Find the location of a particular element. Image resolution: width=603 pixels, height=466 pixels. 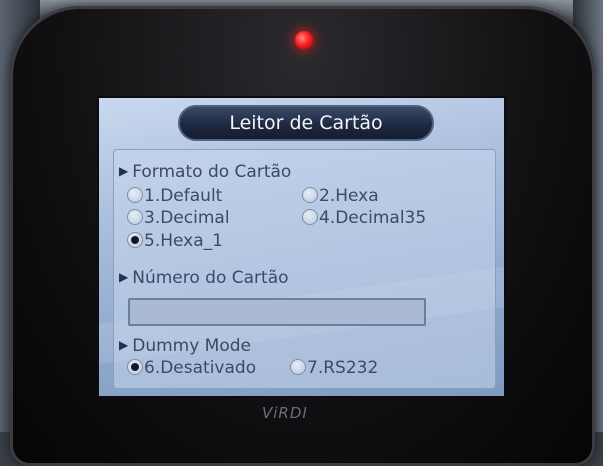

section-header-label: Número do Cartão is located at coordinates (210, 278).